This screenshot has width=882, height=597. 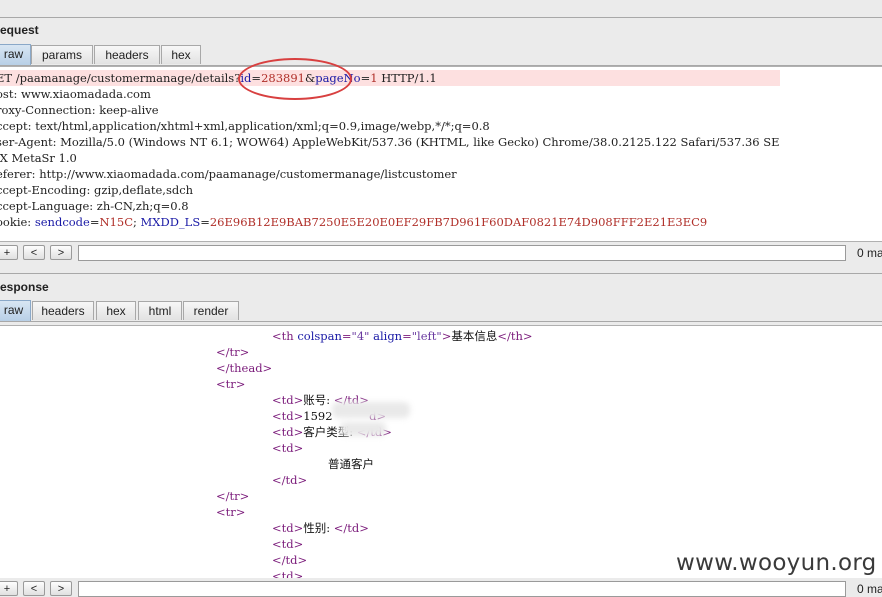 What do you see at coordinates (181, 54) in the screenshot?
I see `tab-request-hex: hex` at bounding box center [181, 54].